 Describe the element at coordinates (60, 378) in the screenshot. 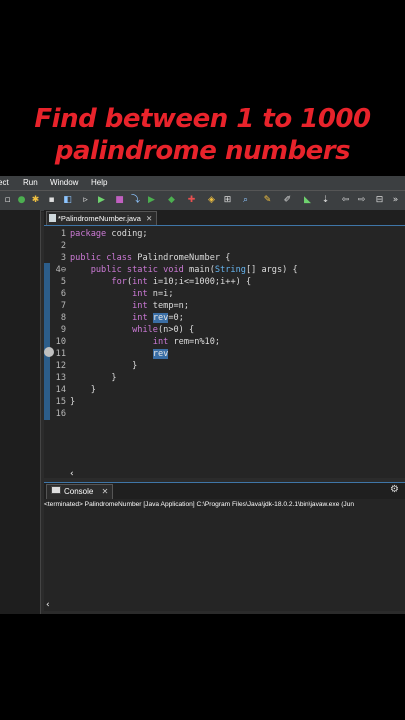

I see `line-number: 13` at that location.